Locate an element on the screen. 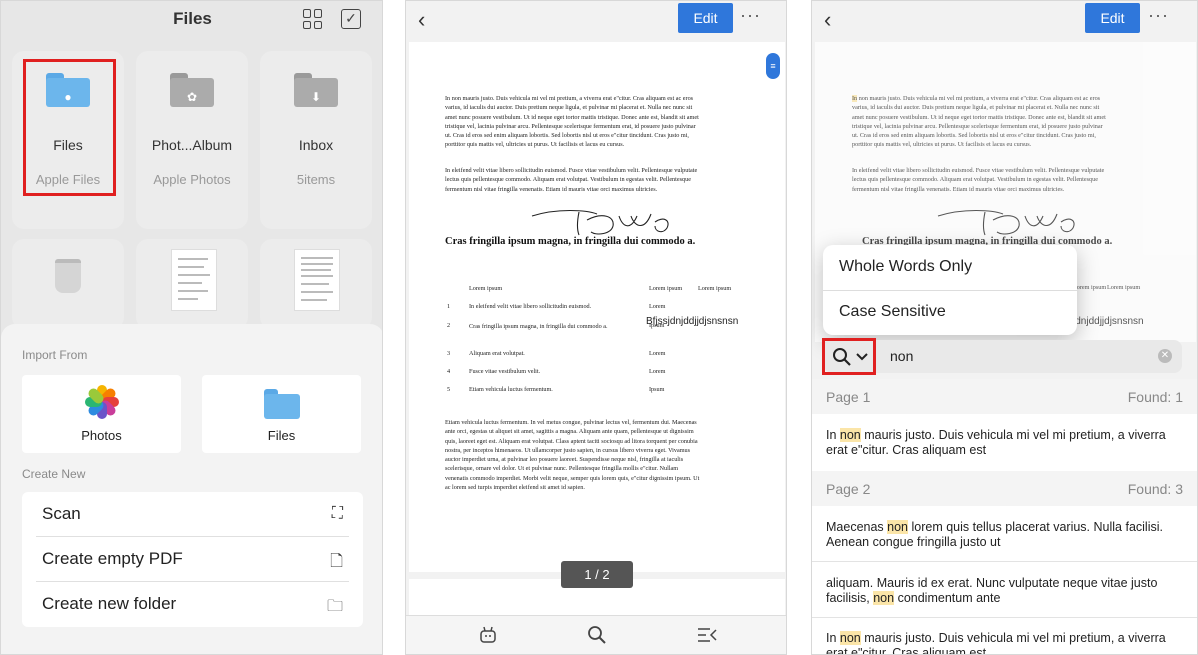 This screenshot has height=655, width=1198. whole-words-only-option: Whole Words Only is located at coordinates (905, 267).